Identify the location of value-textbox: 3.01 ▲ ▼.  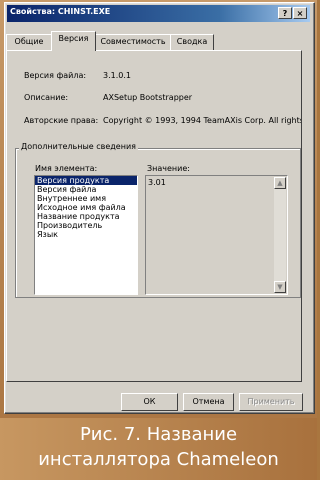
(216, 235).